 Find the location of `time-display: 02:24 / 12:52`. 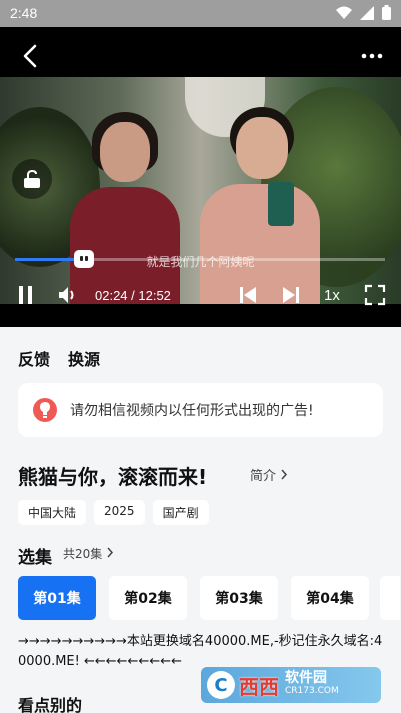

time-display: 02:24 / 12:52 is located at coordinates (133, 295).